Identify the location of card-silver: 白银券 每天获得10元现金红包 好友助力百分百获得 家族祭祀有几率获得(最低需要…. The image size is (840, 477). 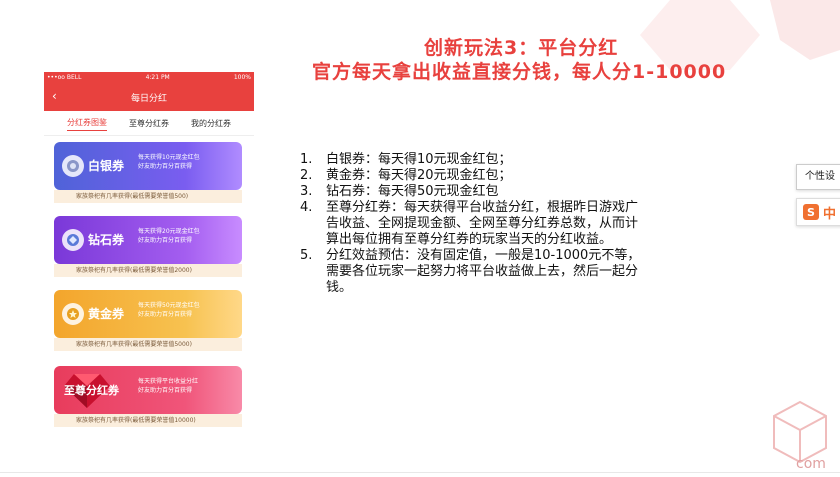
(148, 172).